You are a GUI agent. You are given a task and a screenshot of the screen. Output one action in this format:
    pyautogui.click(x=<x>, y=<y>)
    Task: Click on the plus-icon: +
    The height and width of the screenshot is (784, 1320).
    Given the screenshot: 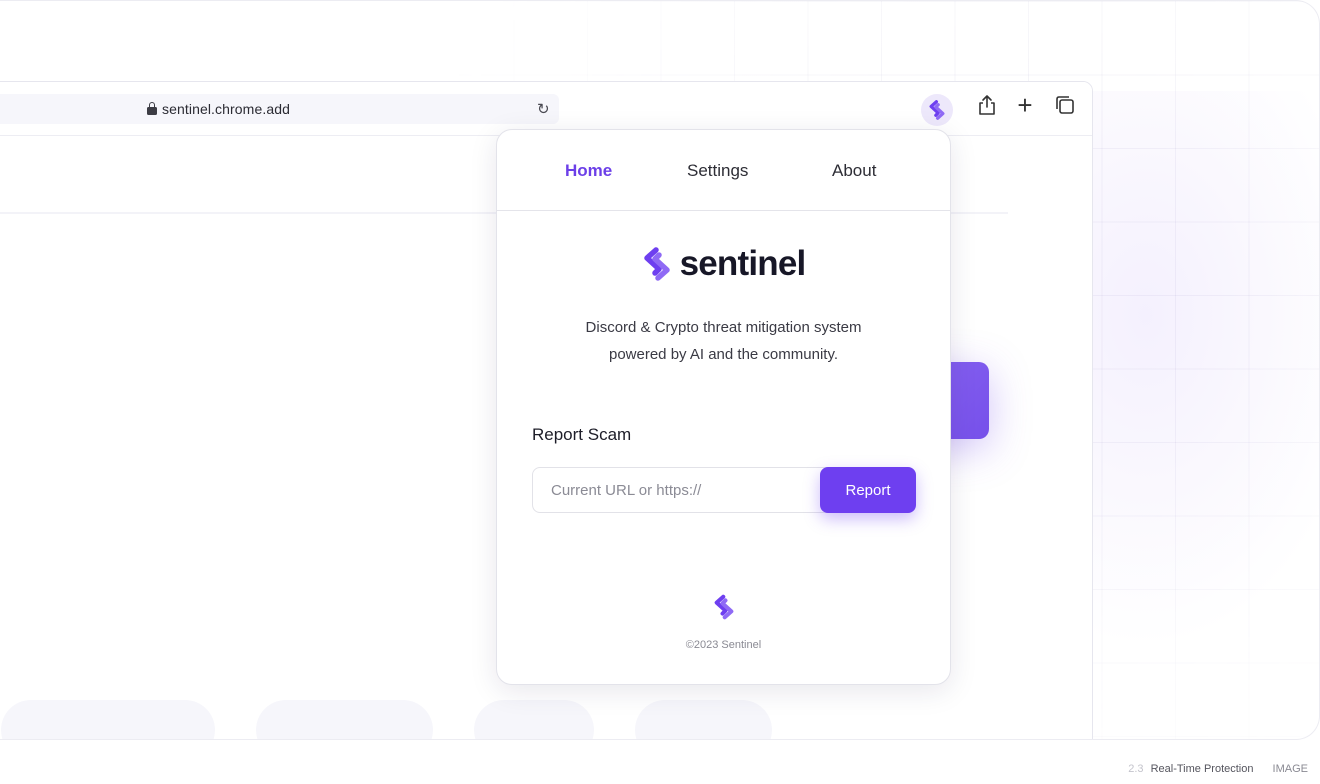 What is the action you would take?
    pyautogui.click(x=1025, y=105)
    